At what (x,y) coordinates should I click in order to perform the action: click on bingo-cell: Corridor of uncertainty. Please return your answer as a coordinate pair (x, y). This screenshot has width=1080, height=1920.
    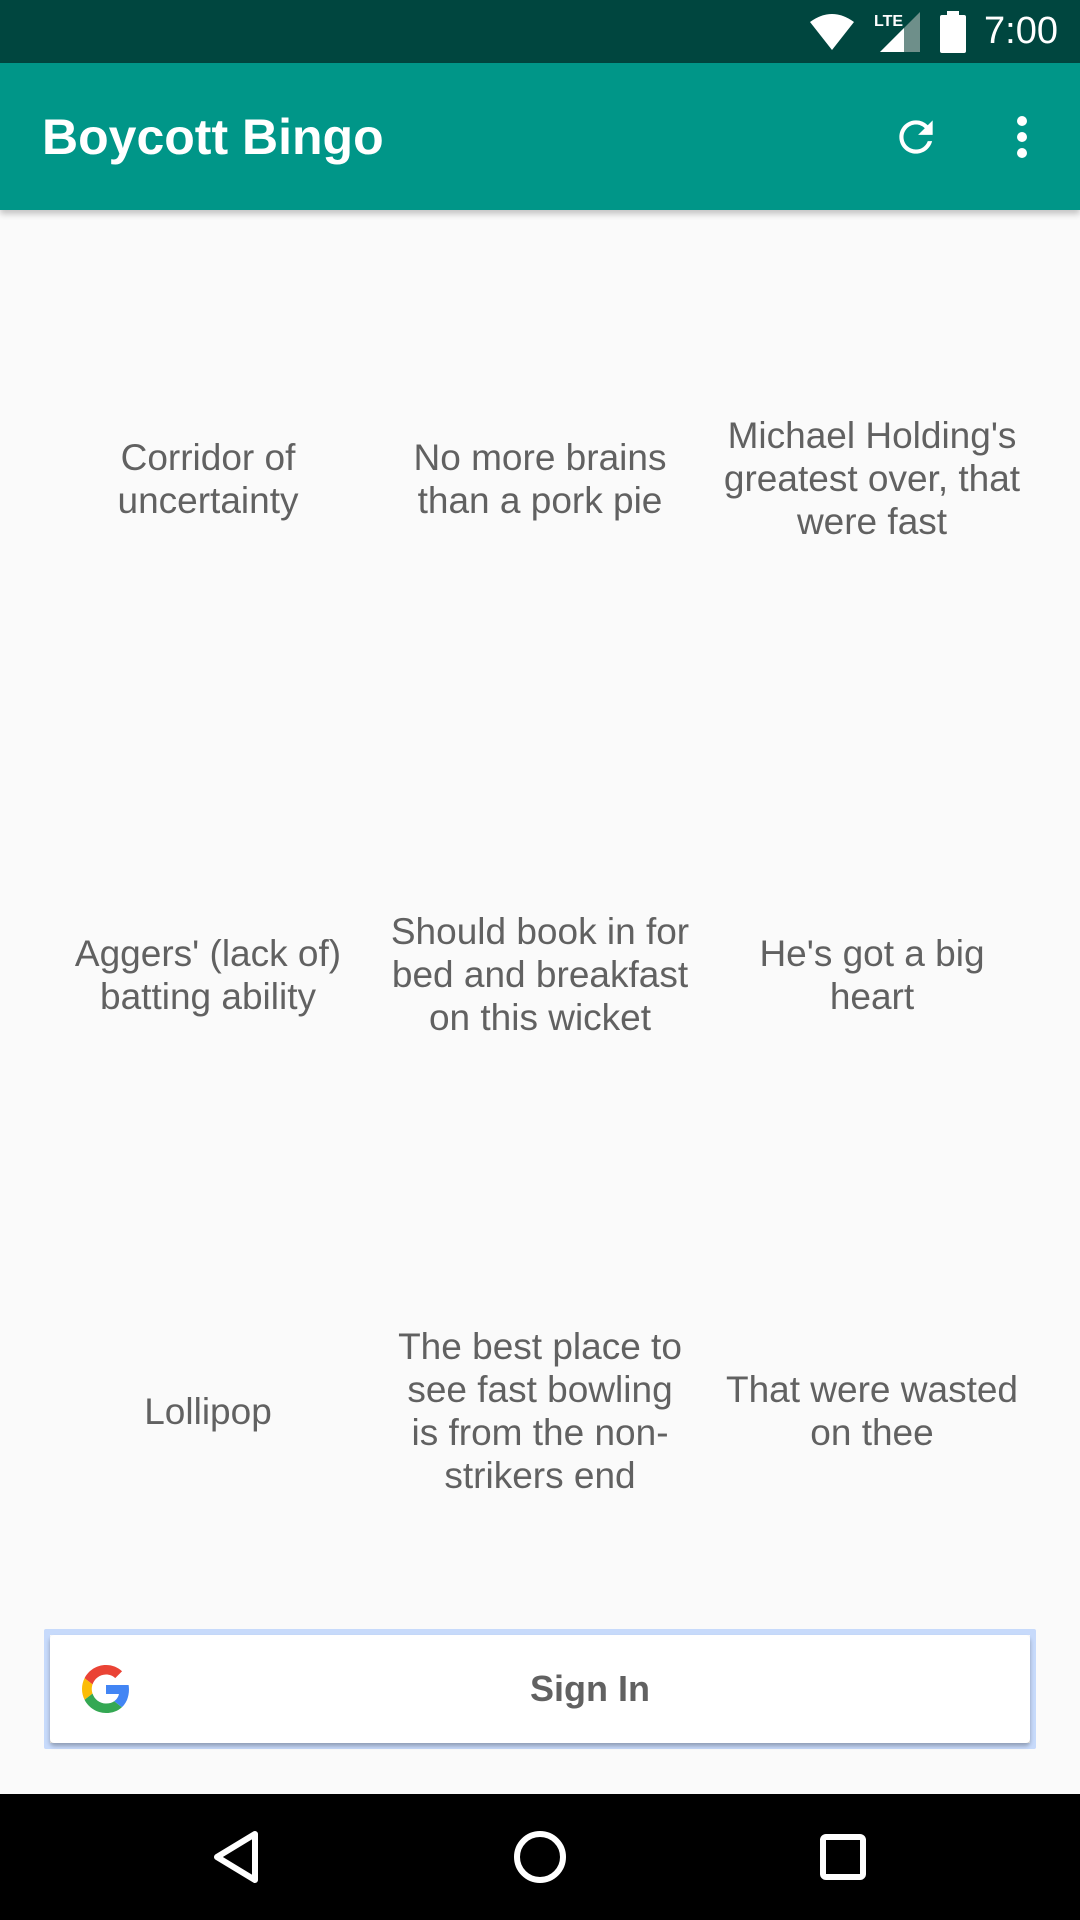
    Looking at the image, I should click on (208, 478).